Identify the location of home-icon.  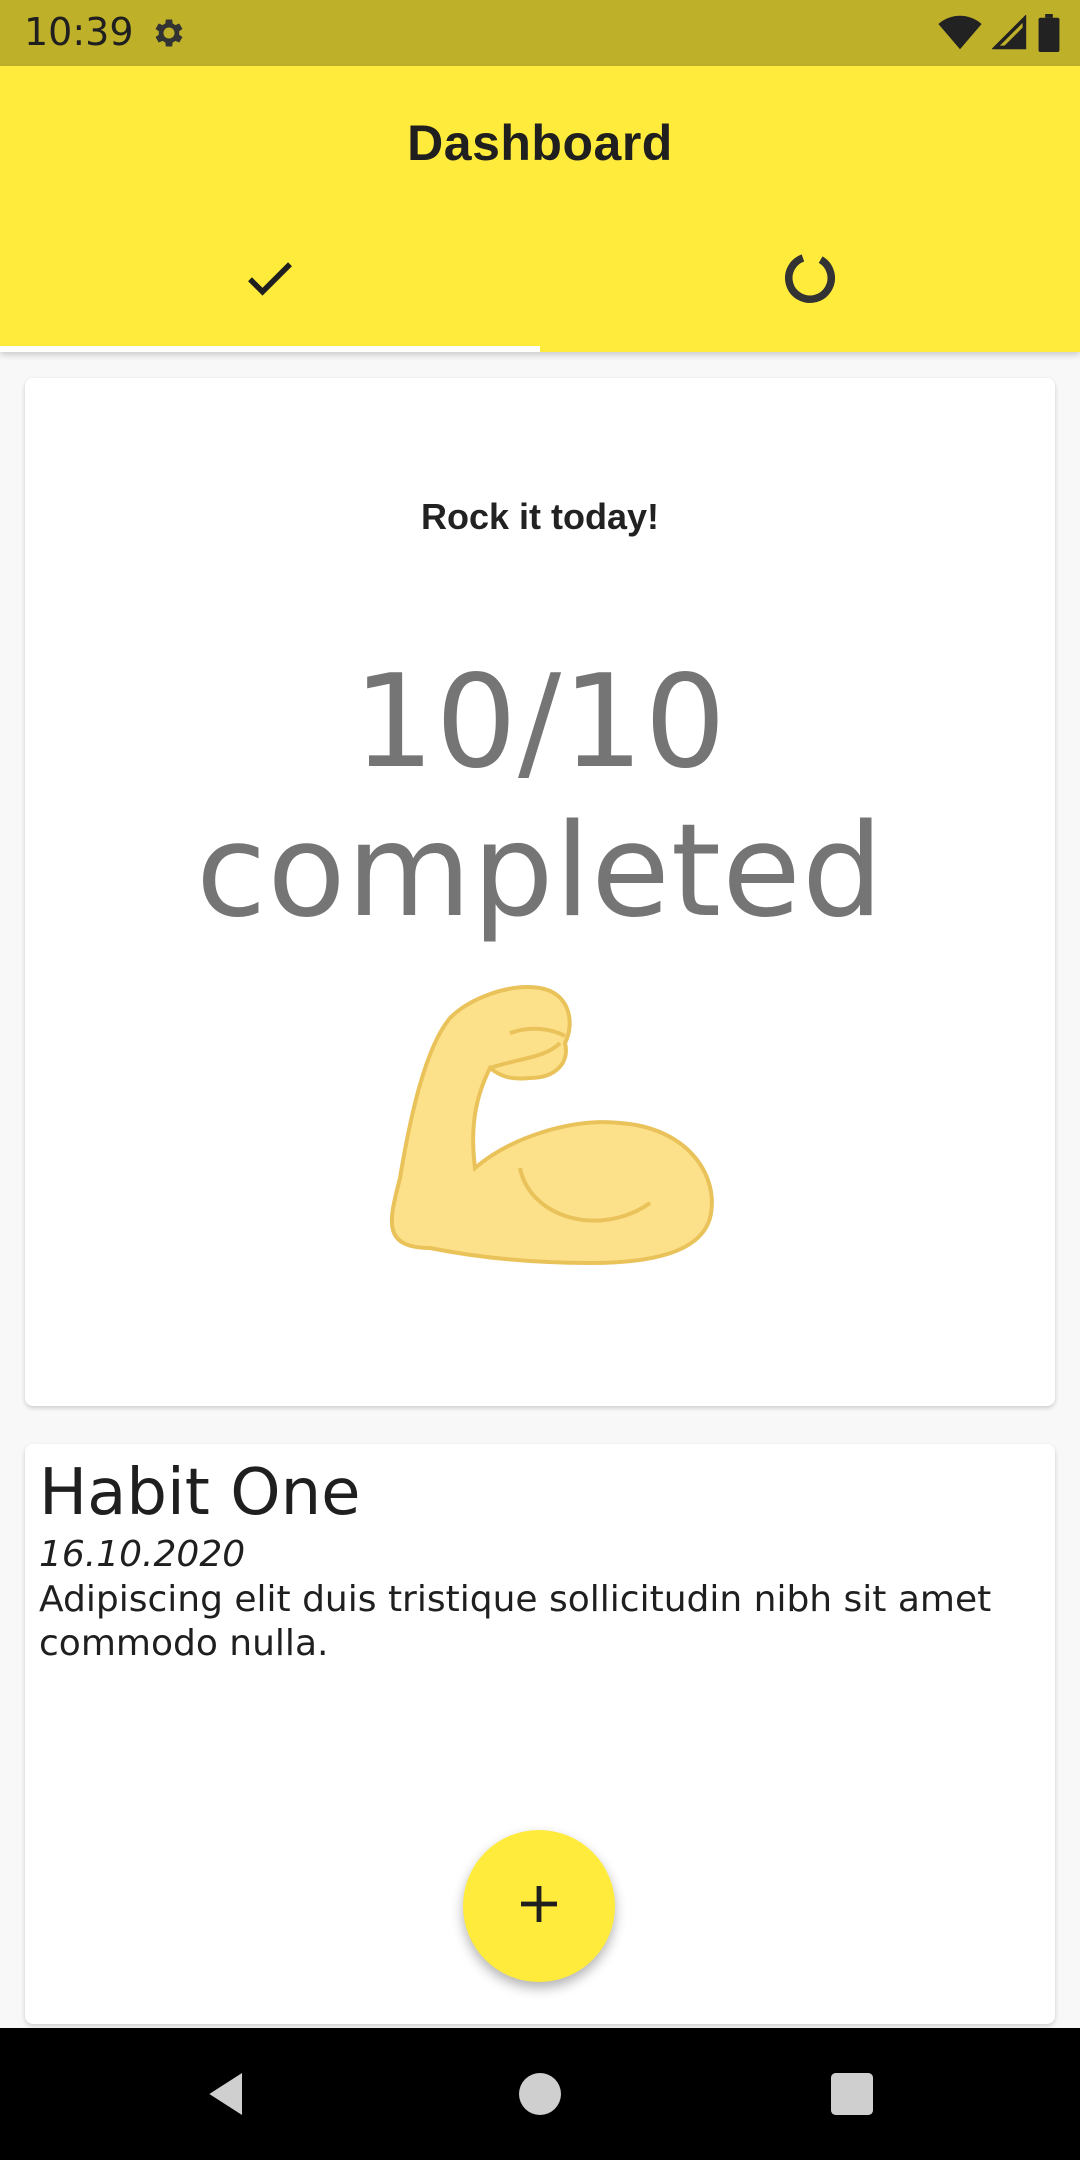
(540, 2094).